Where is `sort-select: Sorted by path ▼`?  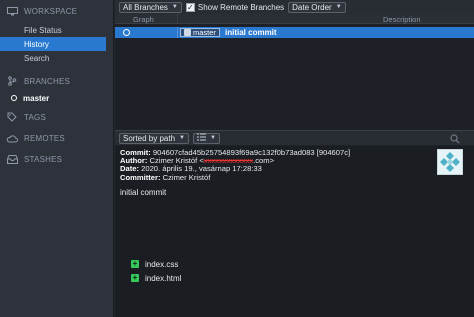
sort-select: Sorted by path ▼ is located at coordinates (154, 138).